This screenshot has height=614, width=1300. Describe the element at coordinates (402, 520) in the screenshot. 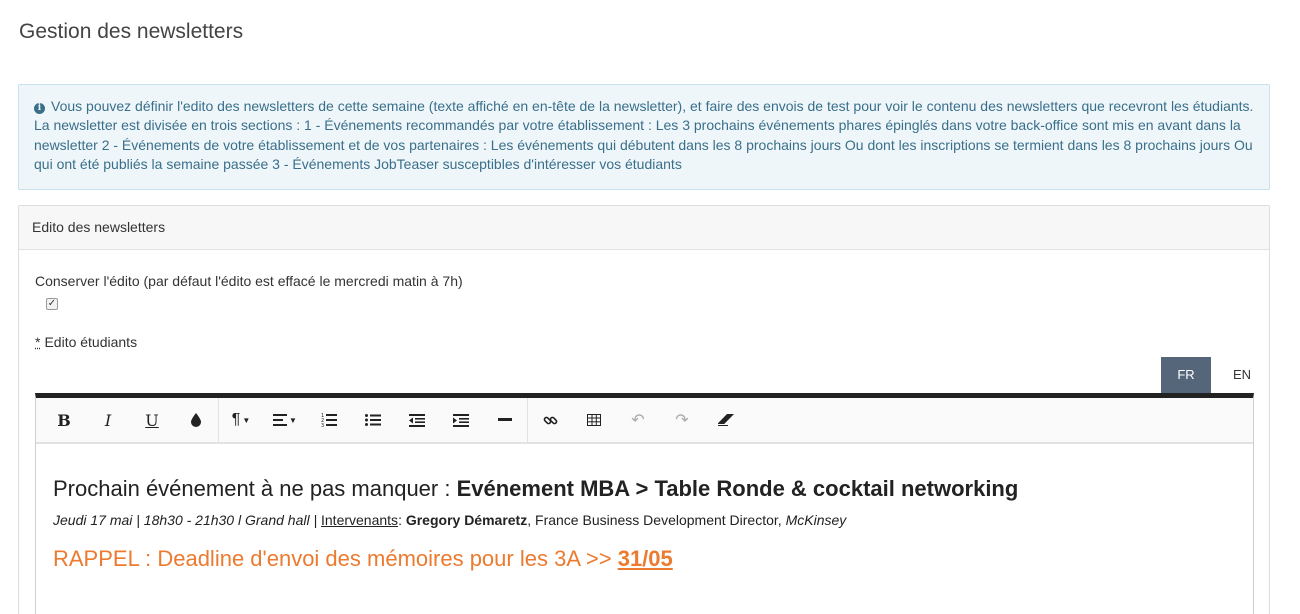

I see `details-colon: :` at that location.